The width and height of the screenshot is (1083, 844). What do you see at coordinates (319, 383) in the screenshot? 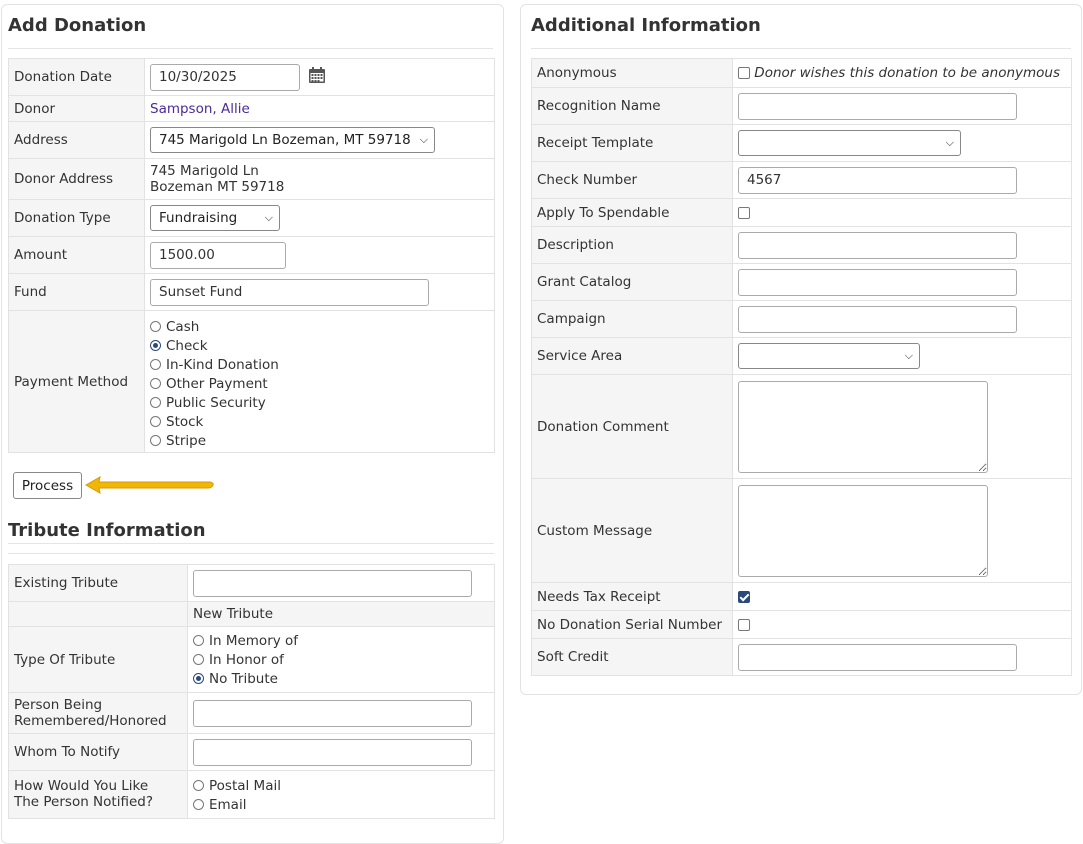
I see `payment-option-other: Other Payment` at bounding box center [319, 383].